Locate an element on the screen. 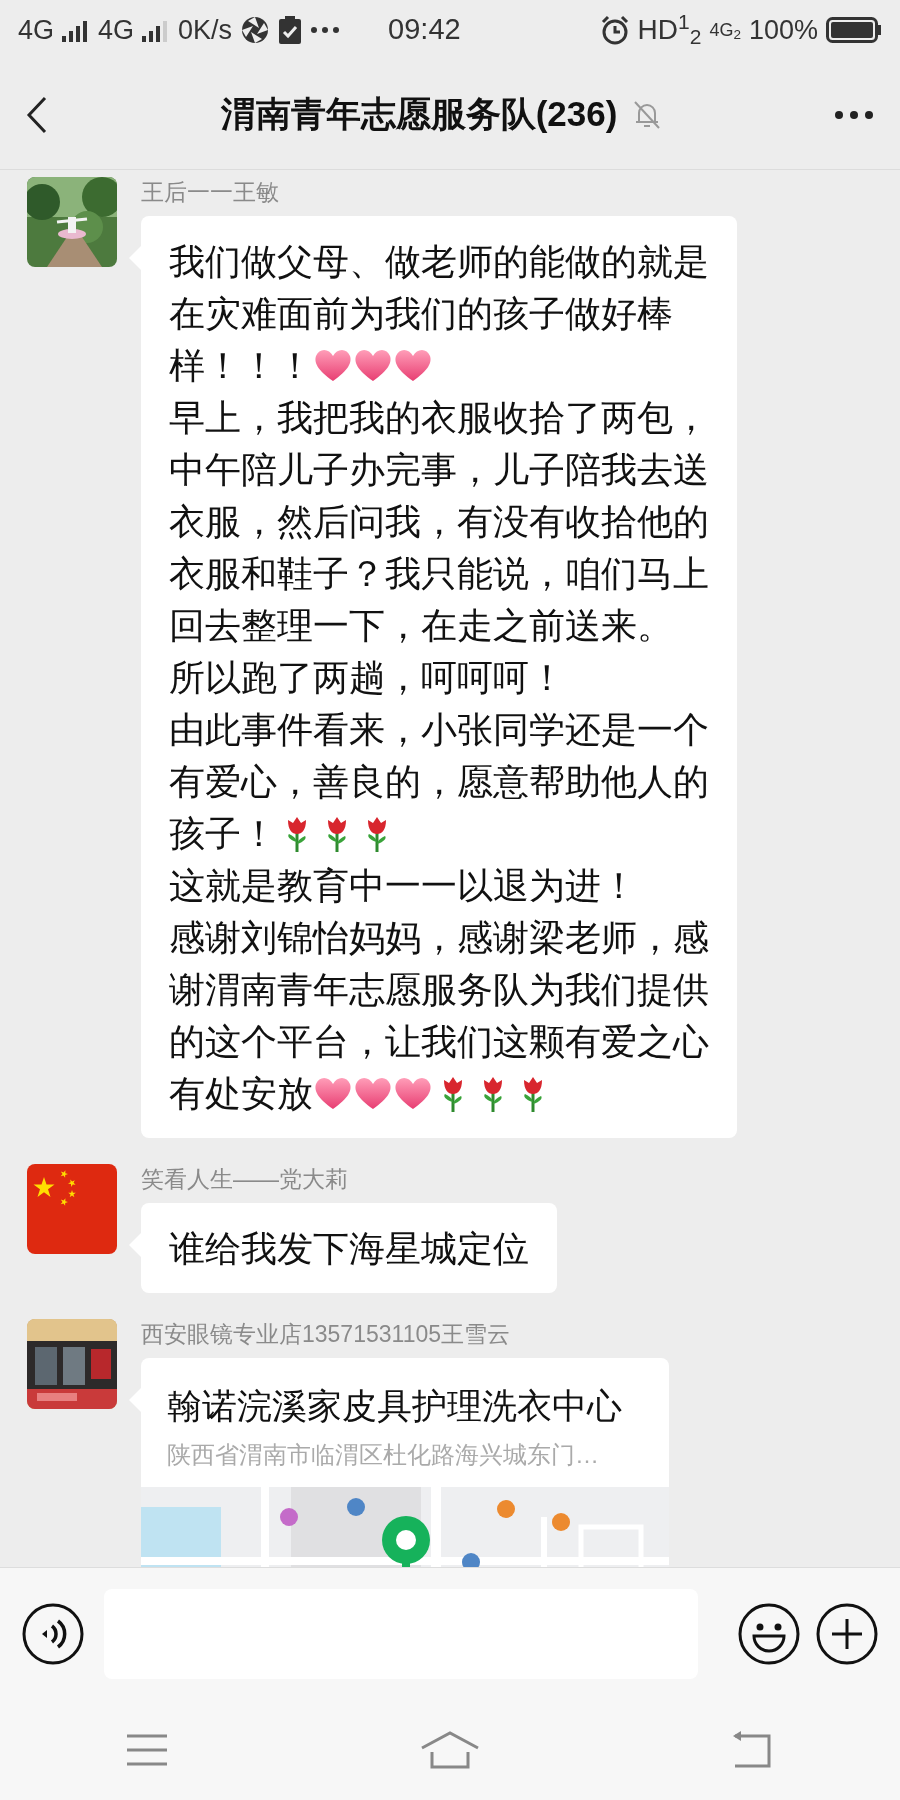 Image resolution: width=900 pixels, height=1800 pixels. message-text: 这就是教育中一一以退为进！ is located at coordinates (403, 886).